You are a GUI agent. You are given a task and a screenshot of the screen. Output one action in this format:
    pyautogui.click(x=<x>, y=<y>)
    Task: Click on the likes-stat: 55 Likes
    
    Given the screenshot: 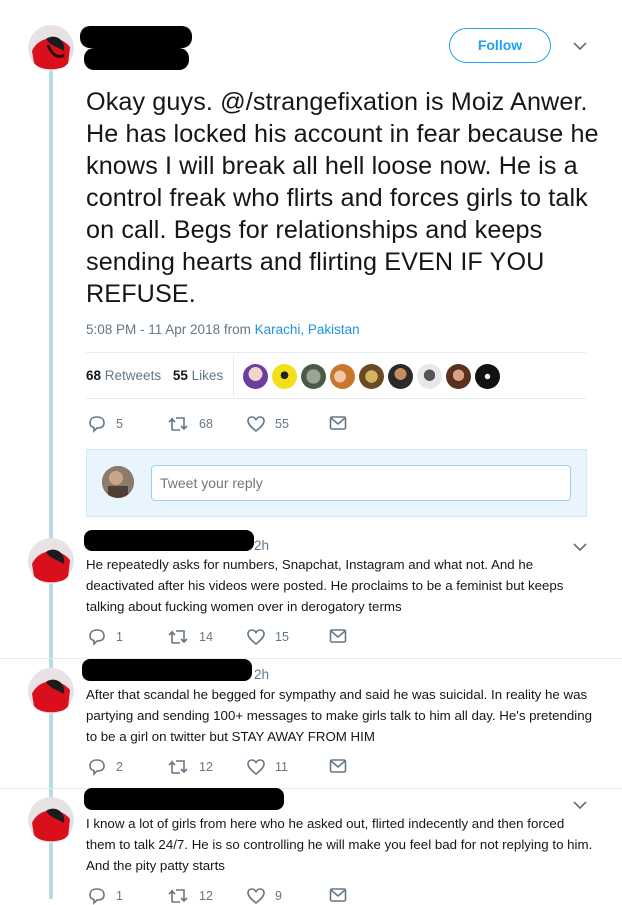 What is the action you would take?
    pyautogui.click(x=198, y=375)
    